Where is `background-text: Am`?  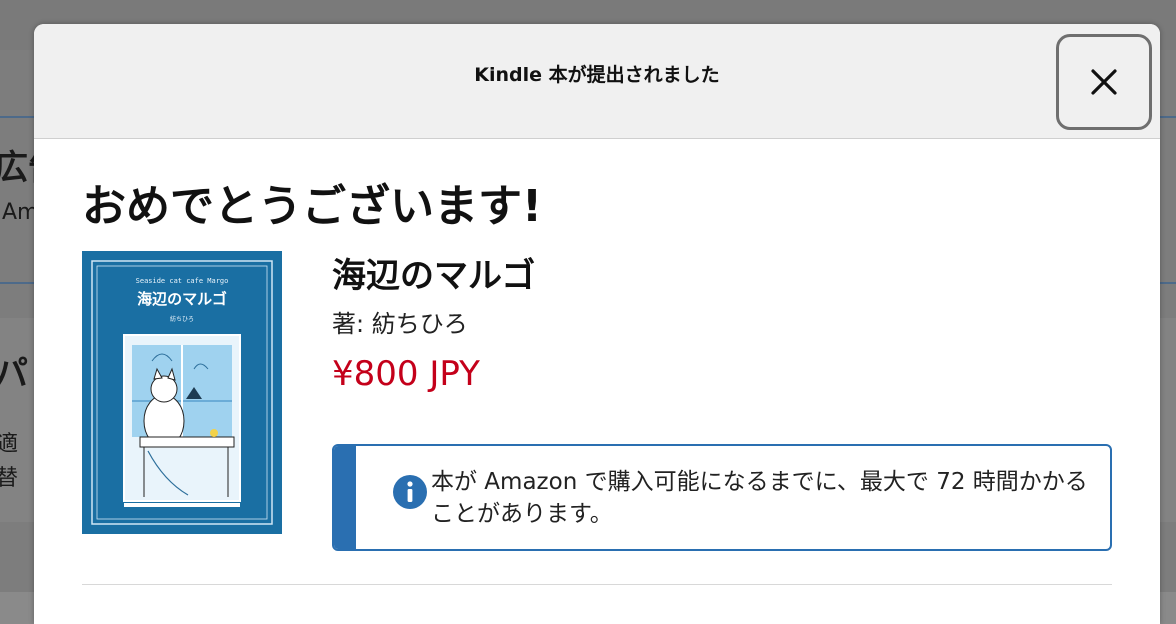 background-text: Am is located at coordinates (20, 212).